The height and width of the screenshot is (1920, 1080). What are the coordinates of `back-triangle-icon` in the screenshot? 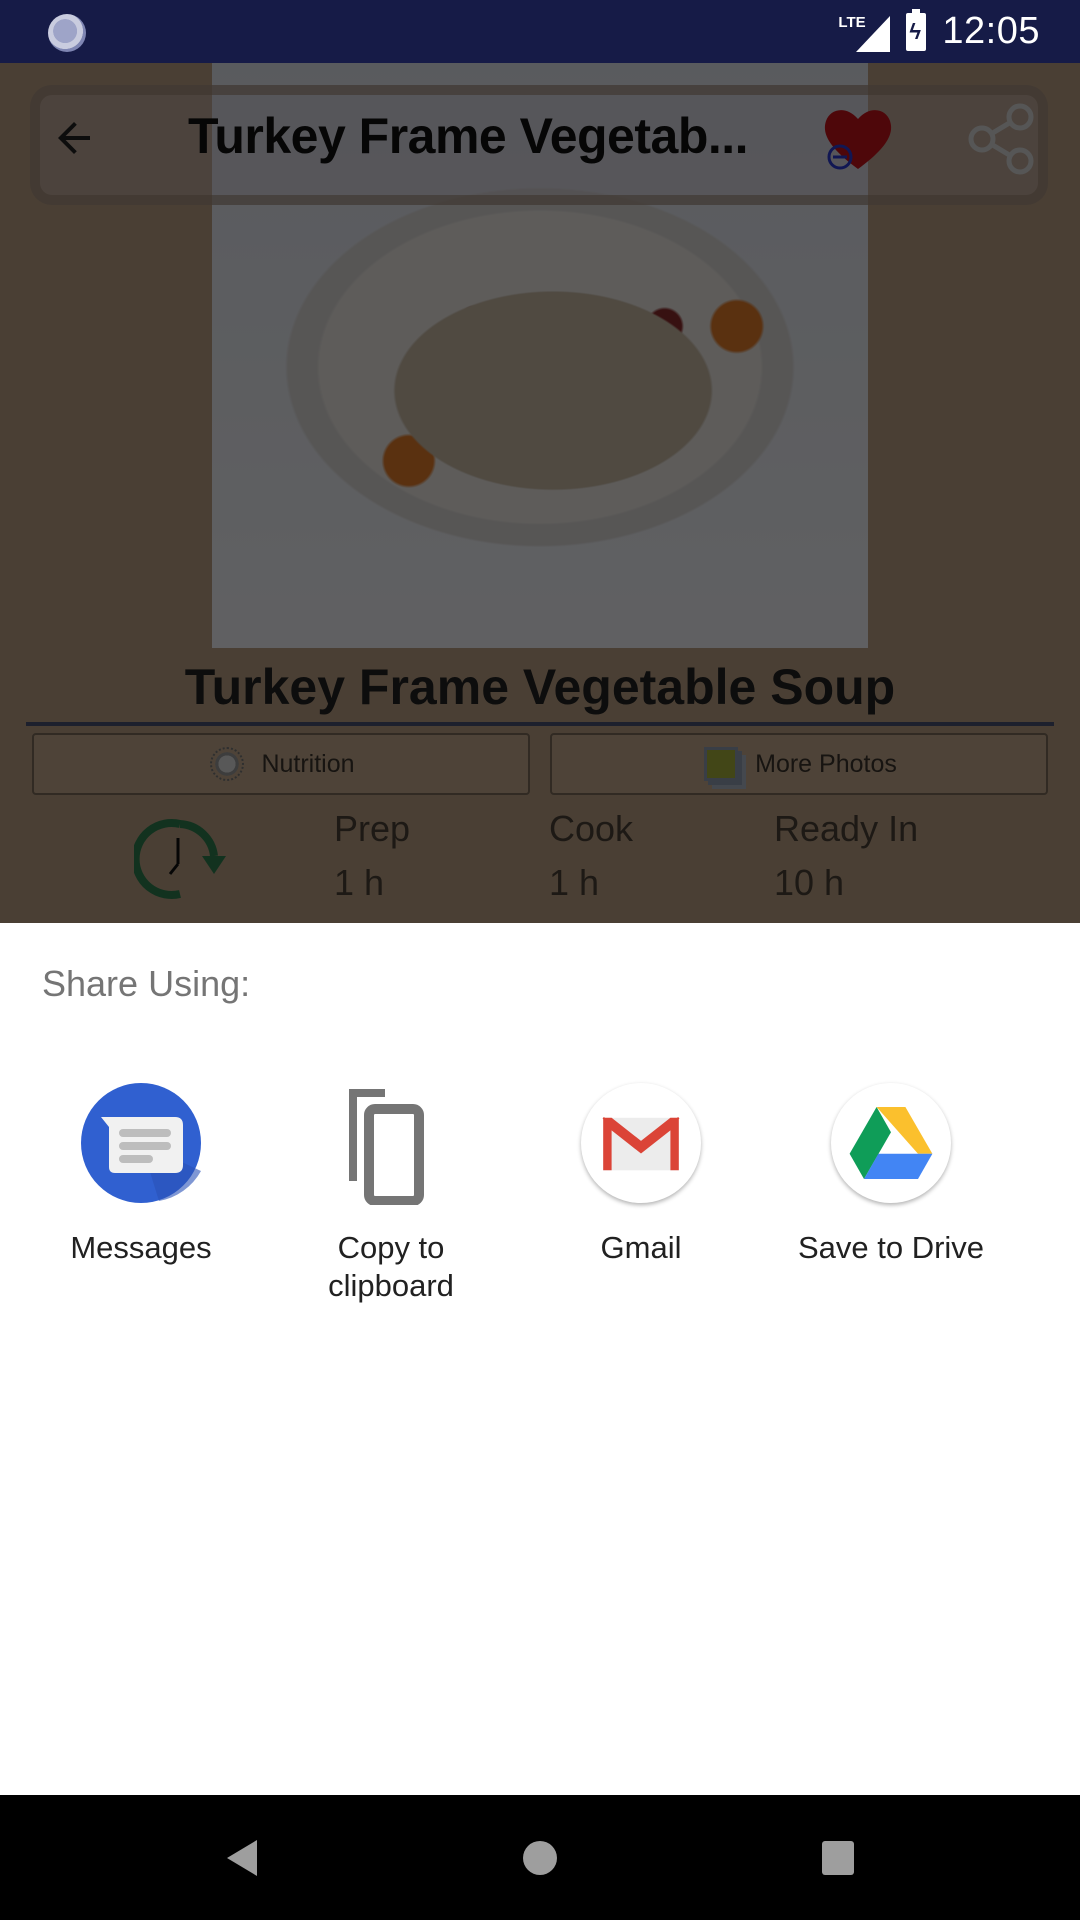 It's located at (242, 1857).